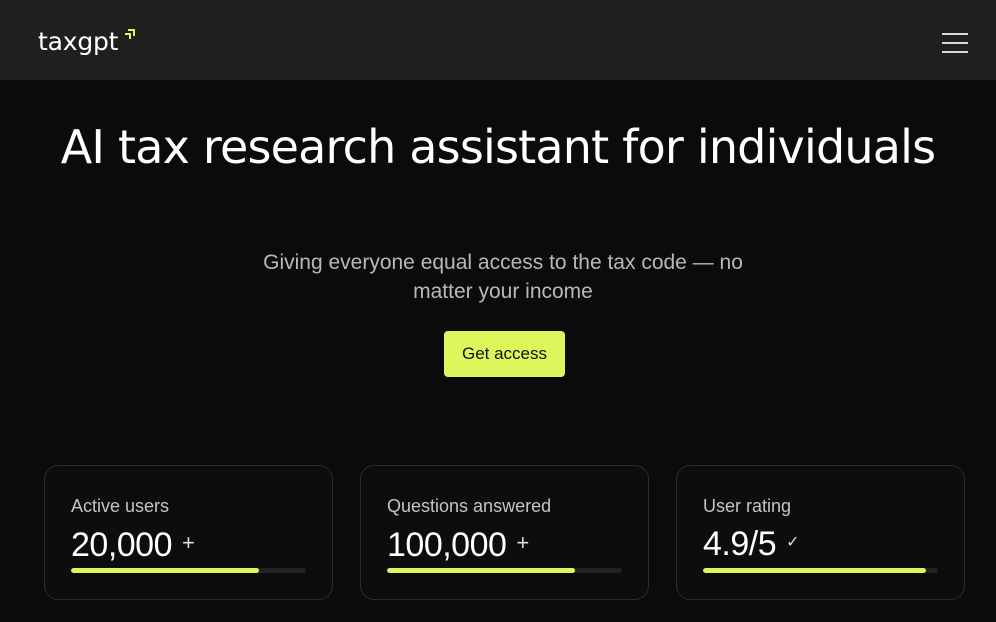  I want to click on stat-number: 20,000, so click(122, 545).